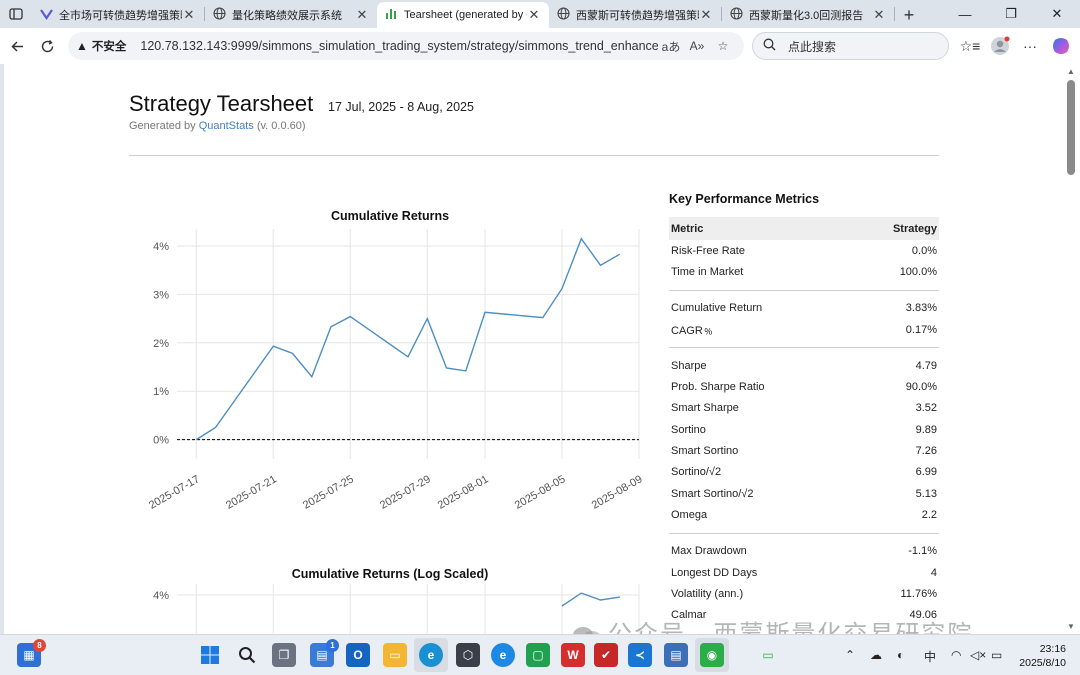  What do you see at coordinates (390, 216) in the screenshot?
I see `chart-title-cumulative-returns: Cumulative Returns` at bounding box center [390, 216].